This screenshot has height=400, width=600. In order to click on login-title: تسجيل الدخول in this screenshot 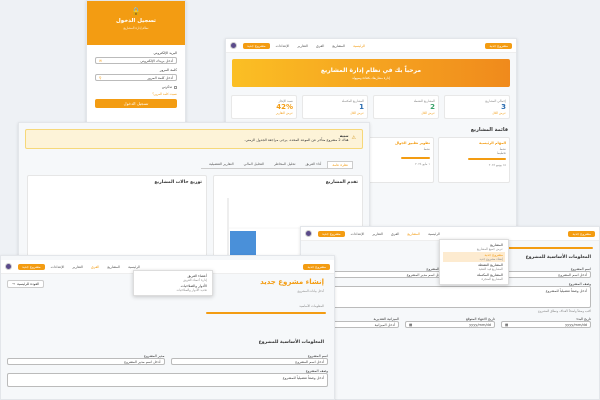, I will do `click(135, 21)`.